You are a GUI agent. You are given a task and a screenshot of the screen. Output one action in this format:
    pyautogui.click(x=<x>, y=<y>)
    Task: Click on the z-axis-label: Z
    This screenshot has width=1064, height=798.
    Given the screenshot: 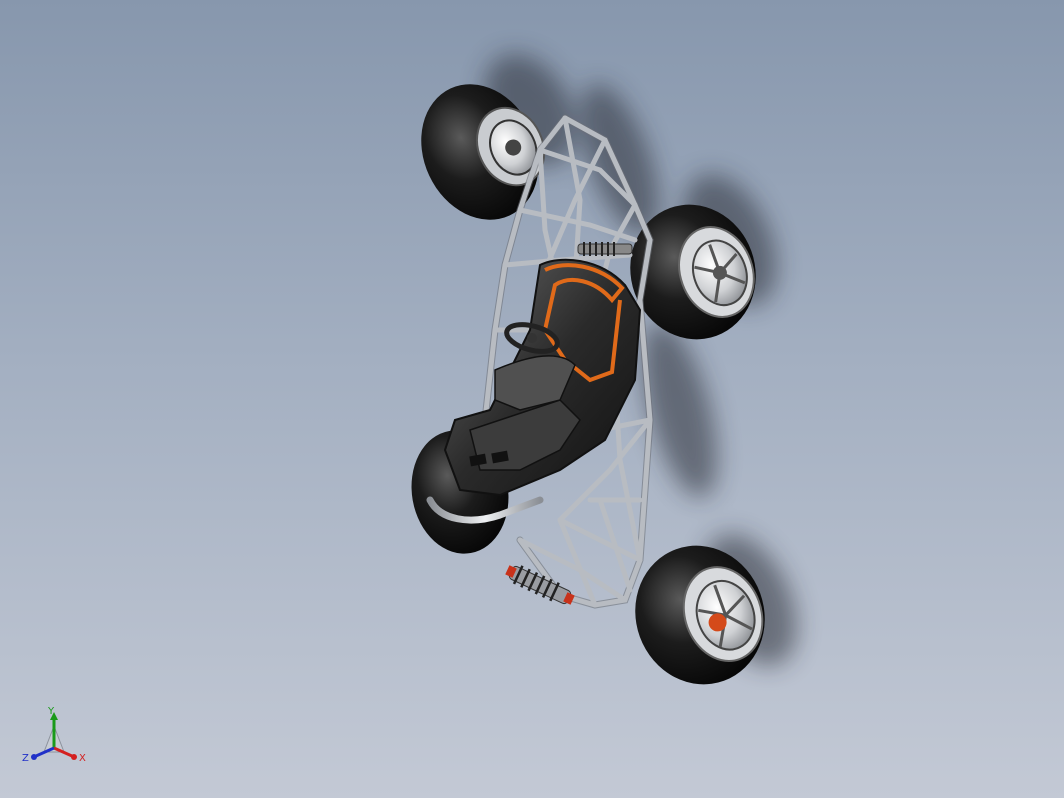 What is the action you would take?
    pyautogui.click(x=25, y=758)
    